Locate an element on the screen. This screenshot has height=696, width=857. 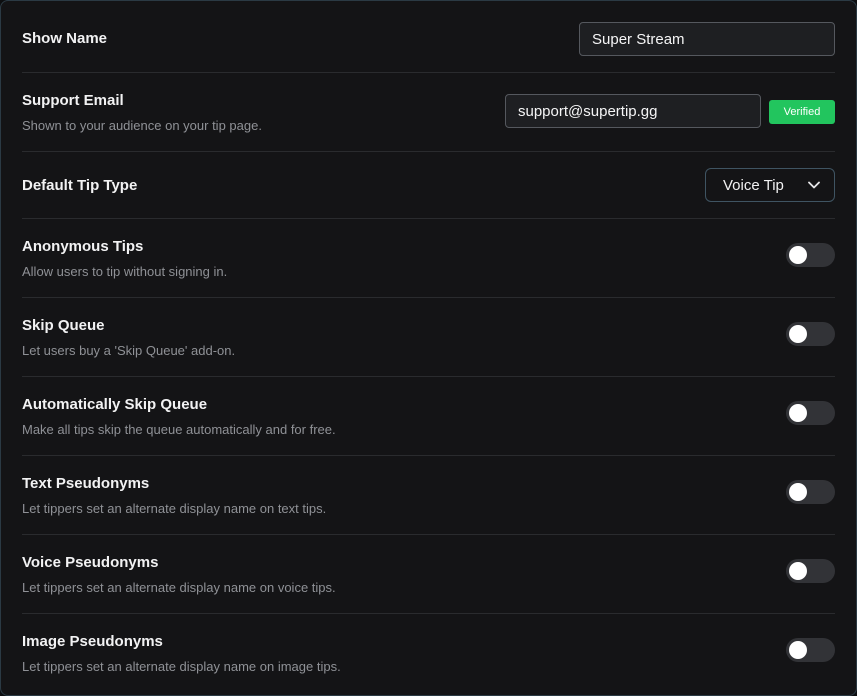
toggle-description: Let users buy a 'Skip Queue' add-on. is located at coordinates (129, 350).